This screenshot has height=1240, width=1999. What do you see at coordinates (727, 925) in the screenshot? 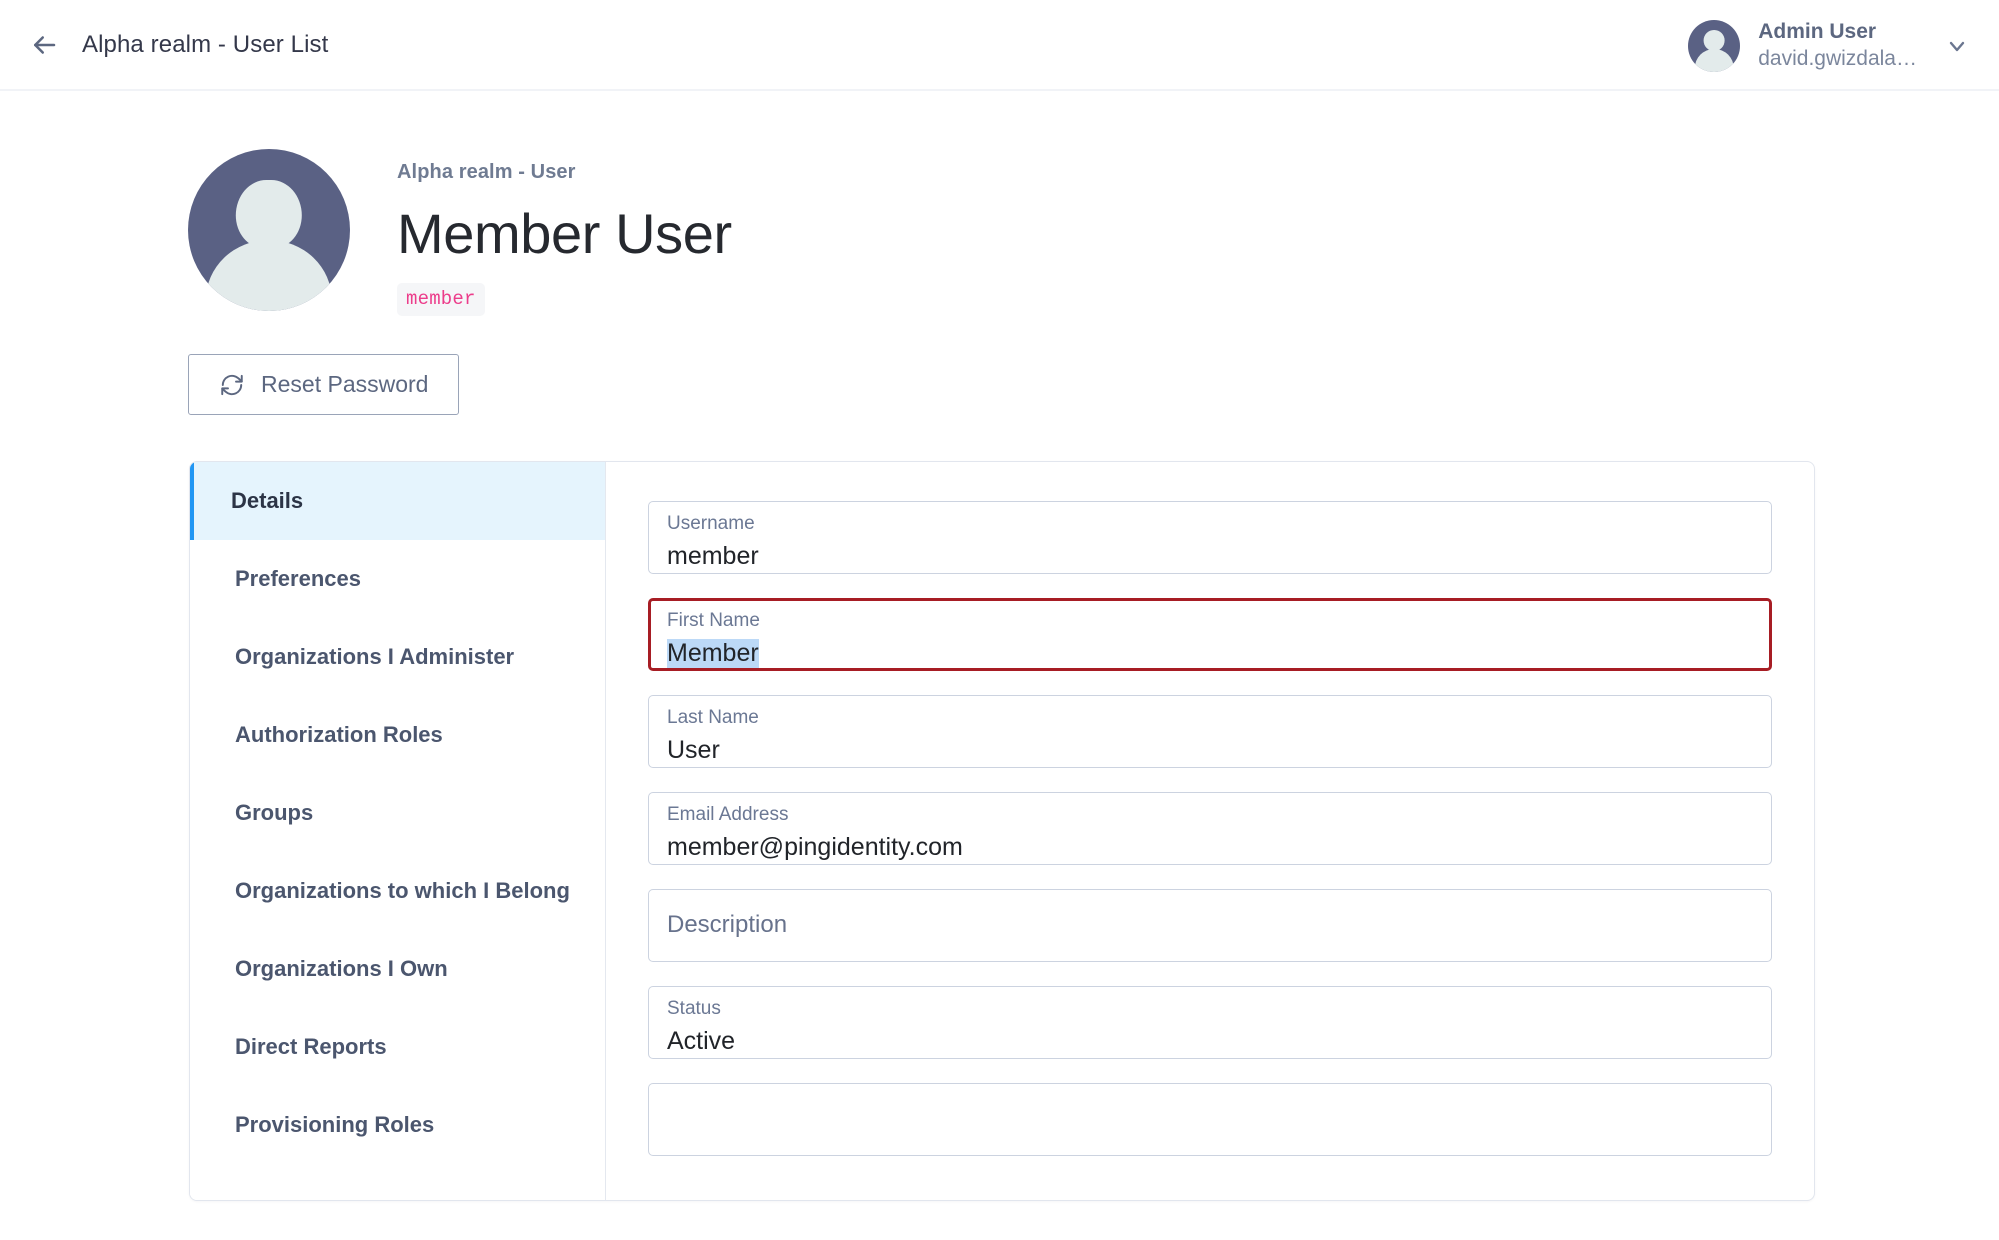
I see `field-placeholder: Description` at bounding box center [727, 925].